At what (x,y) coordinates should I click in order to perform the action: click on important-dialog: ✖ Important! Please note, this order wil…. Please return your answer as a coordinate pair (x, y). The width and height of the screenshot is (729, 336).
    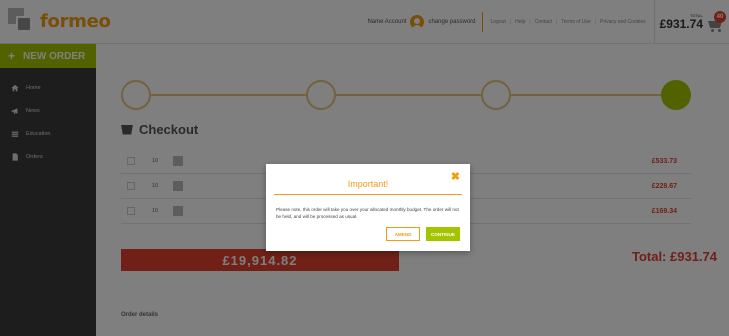
    Looking at the image, I should click on (368, 207).